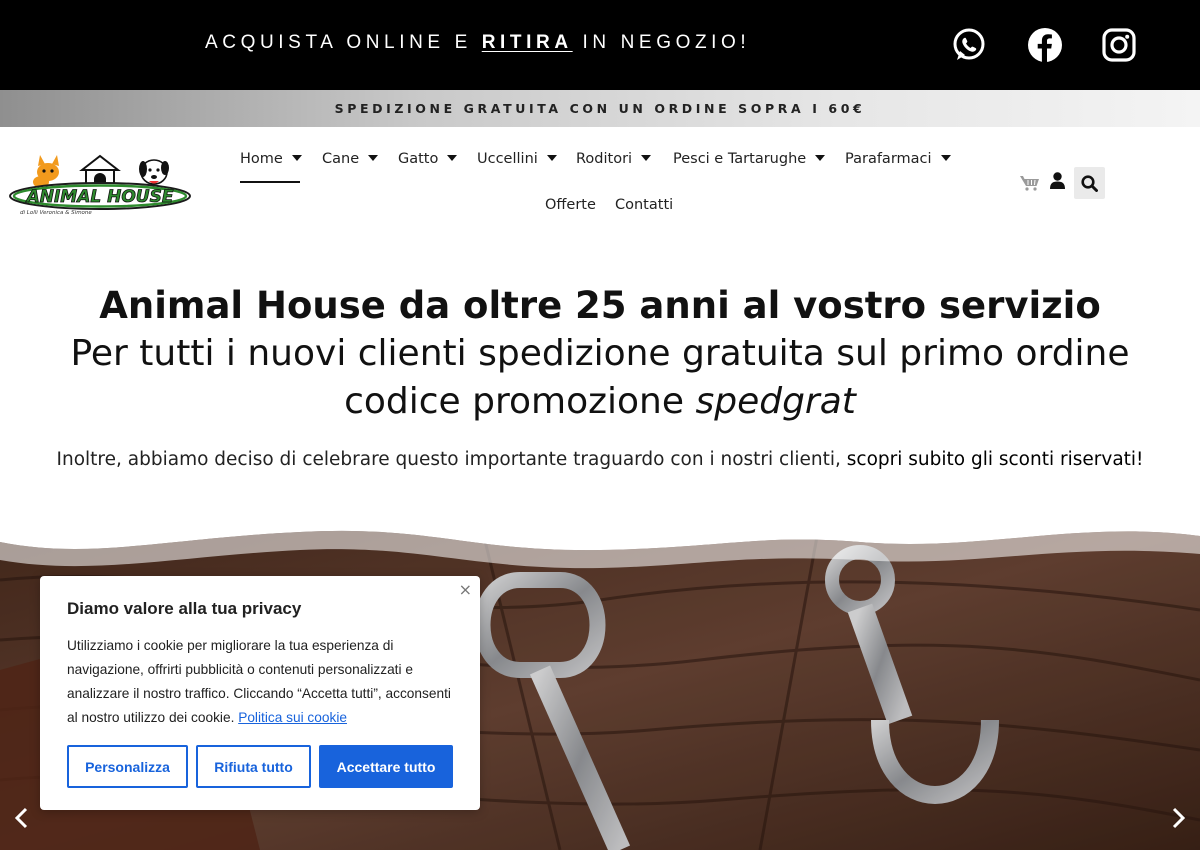 This screenshot has height=850, width=1200. I want to click on logo-wordmark: ANIMAL HOUSE, so click(99, 197).